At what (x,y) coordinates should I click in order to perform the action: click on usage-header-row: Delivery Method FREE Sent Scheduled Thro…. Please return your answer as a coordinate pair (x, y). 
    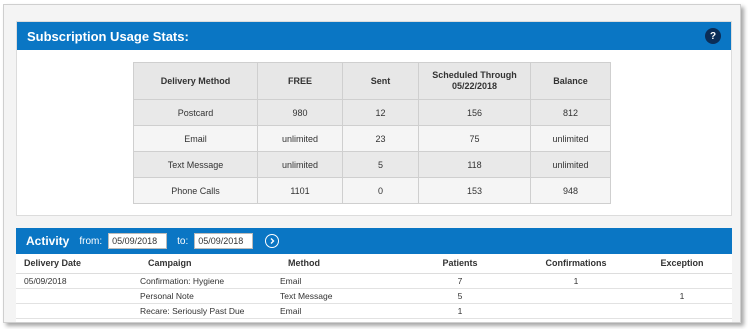
    Looking at the image, I should click on (372, 81).